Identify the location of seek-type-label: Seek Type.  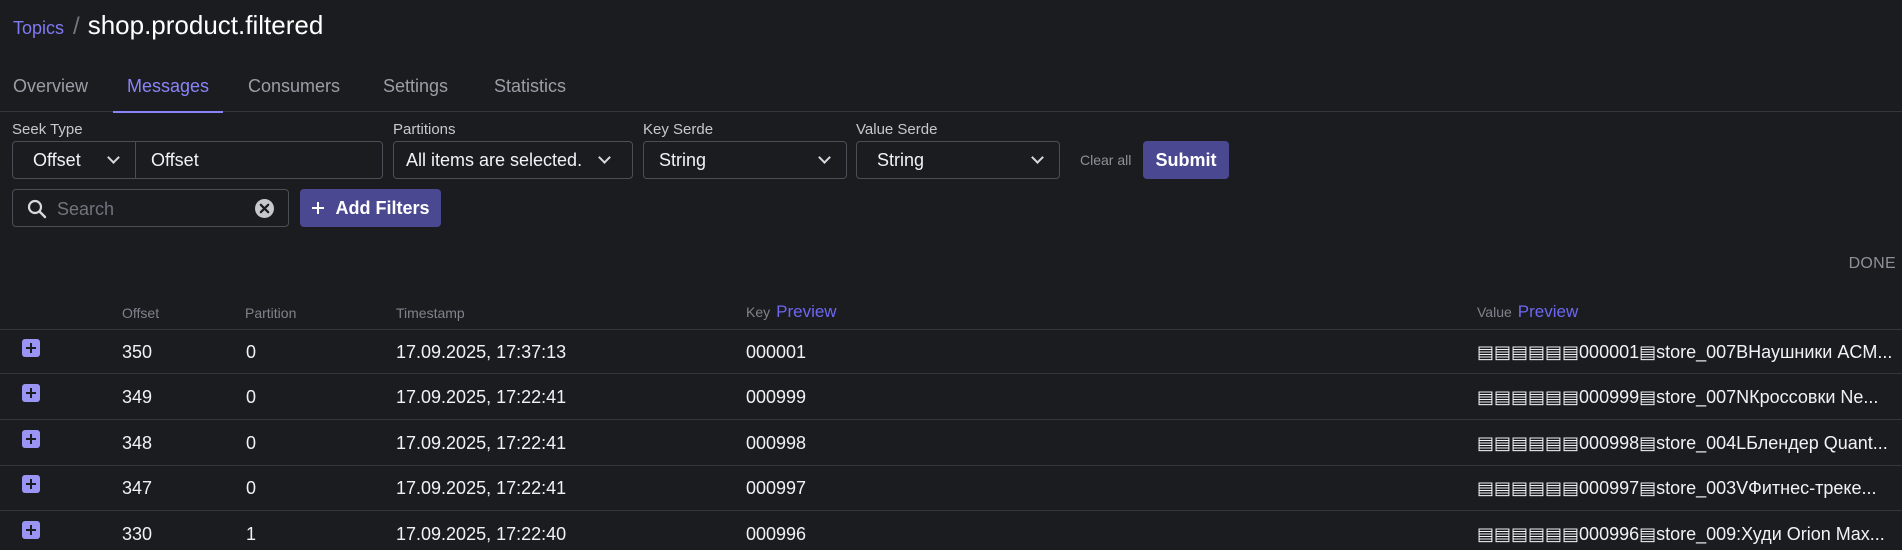
(47, 129).